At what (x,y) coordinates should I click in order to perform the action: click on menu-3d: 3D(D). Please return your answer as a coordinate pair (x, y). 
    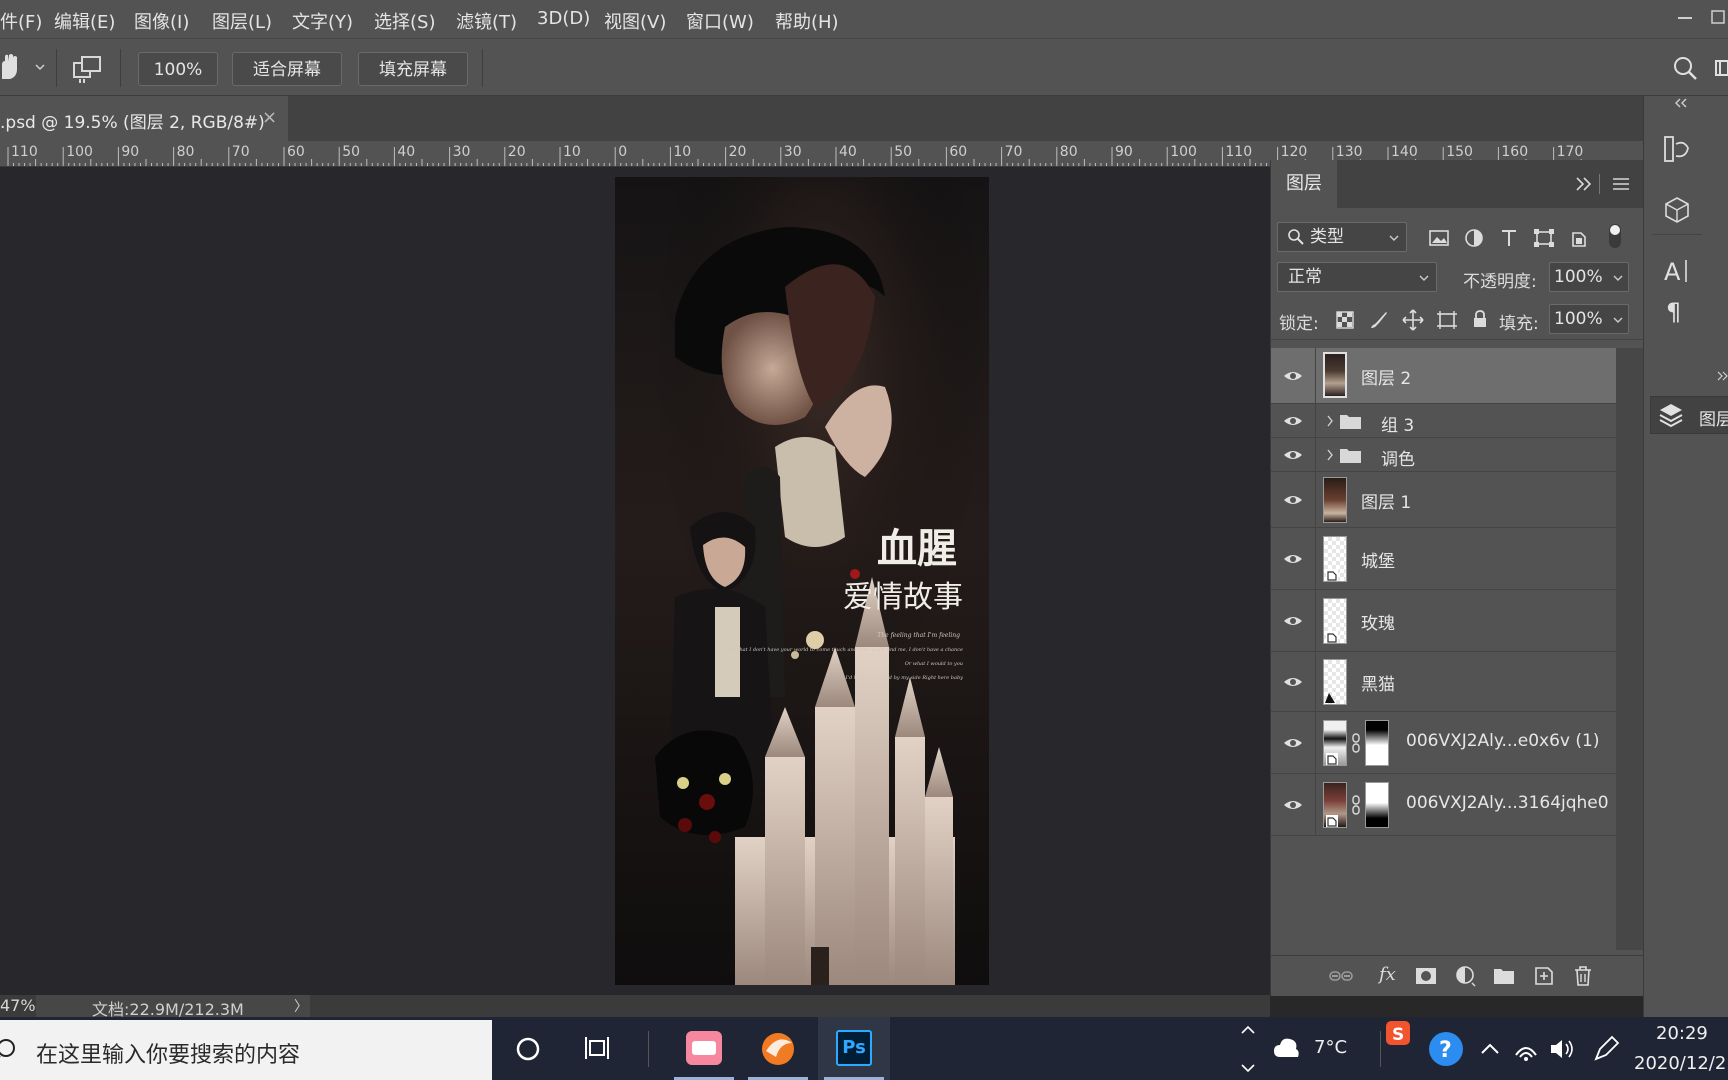
    Looking at the image, I should click on (563, 18).